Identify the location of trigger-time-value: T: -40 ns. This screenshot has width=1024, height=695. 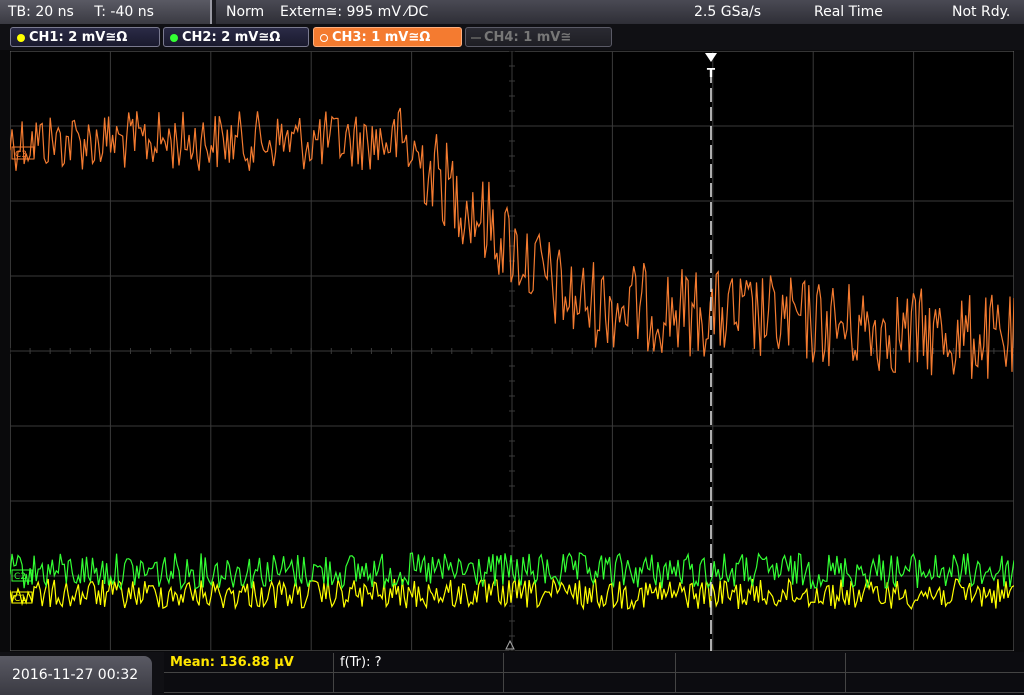
(124, 12).